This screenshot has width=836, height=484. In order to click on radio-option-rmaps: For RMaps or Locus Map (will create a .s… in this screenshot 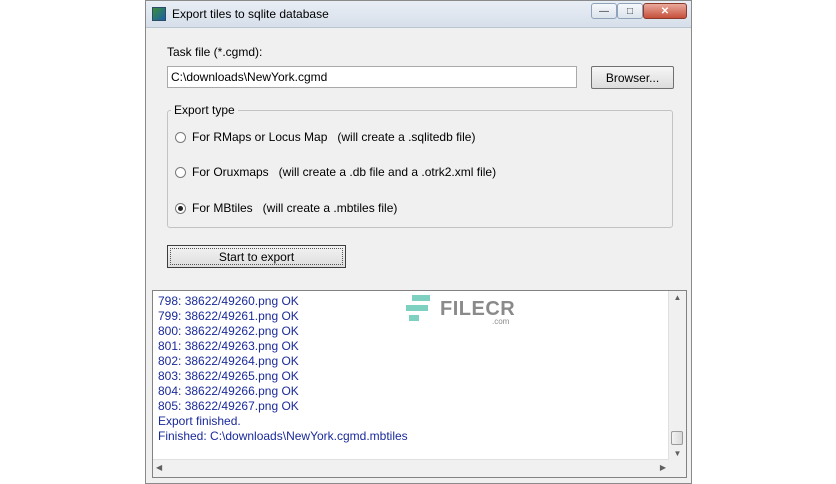, I will do `click(325, 137)`.